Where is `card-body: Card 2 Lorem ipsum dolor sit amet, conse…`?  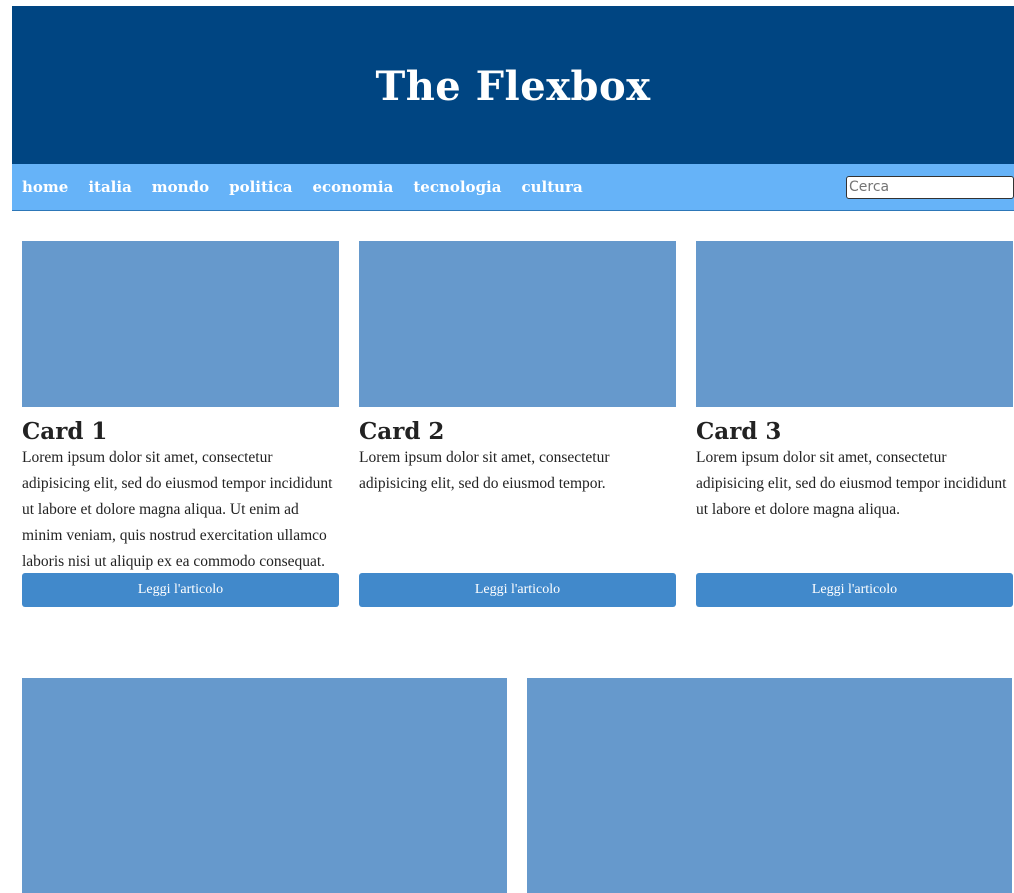
card-body: Card 2 Lorem ipsum dolor sit amet, conse… is located at coordinates (517, 485).